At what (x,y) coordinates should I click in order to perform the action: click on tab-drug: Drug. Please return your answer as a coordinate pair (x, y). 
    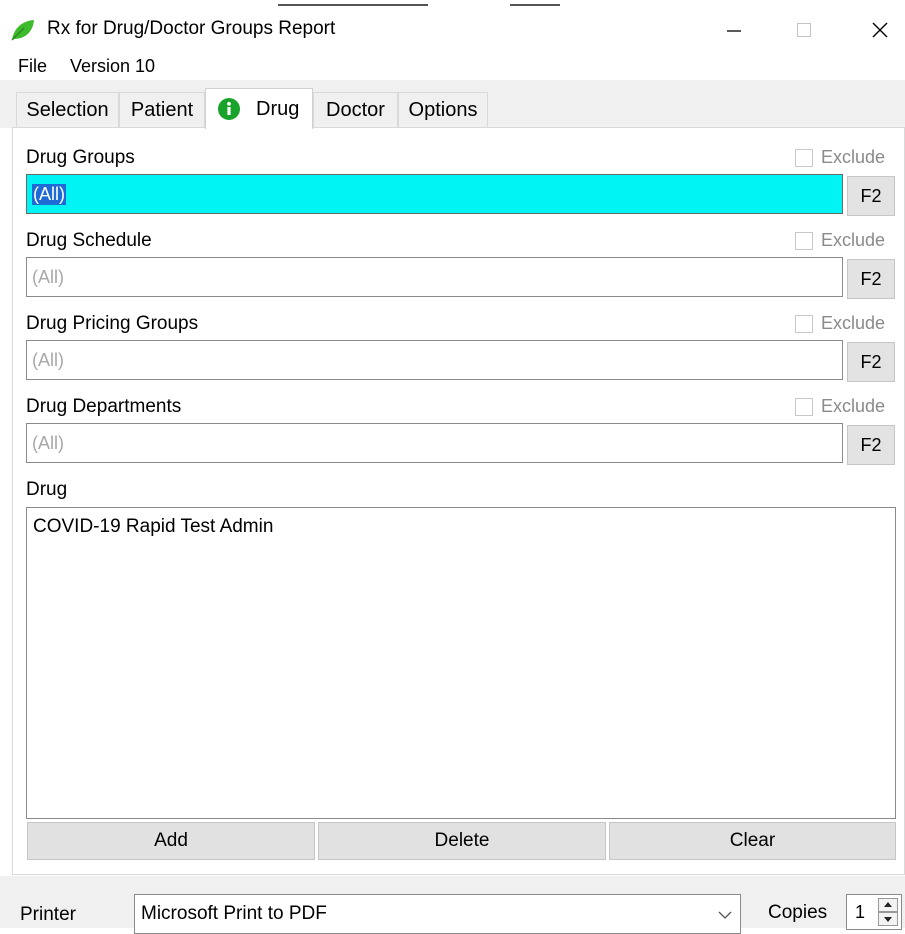
    Looking at the image, I should click on (259, 108).